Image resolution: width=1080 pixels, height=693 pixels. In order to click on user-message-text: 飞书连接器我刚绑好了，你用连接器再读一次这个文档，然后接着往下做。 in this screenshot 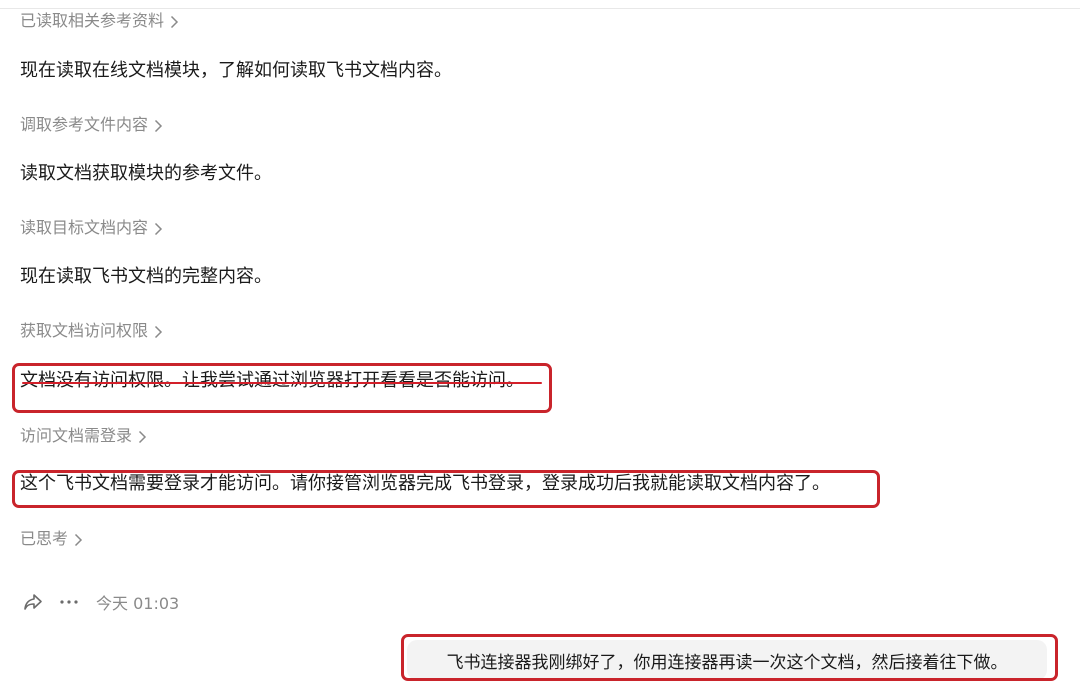, I will do `click(727, 662)`.